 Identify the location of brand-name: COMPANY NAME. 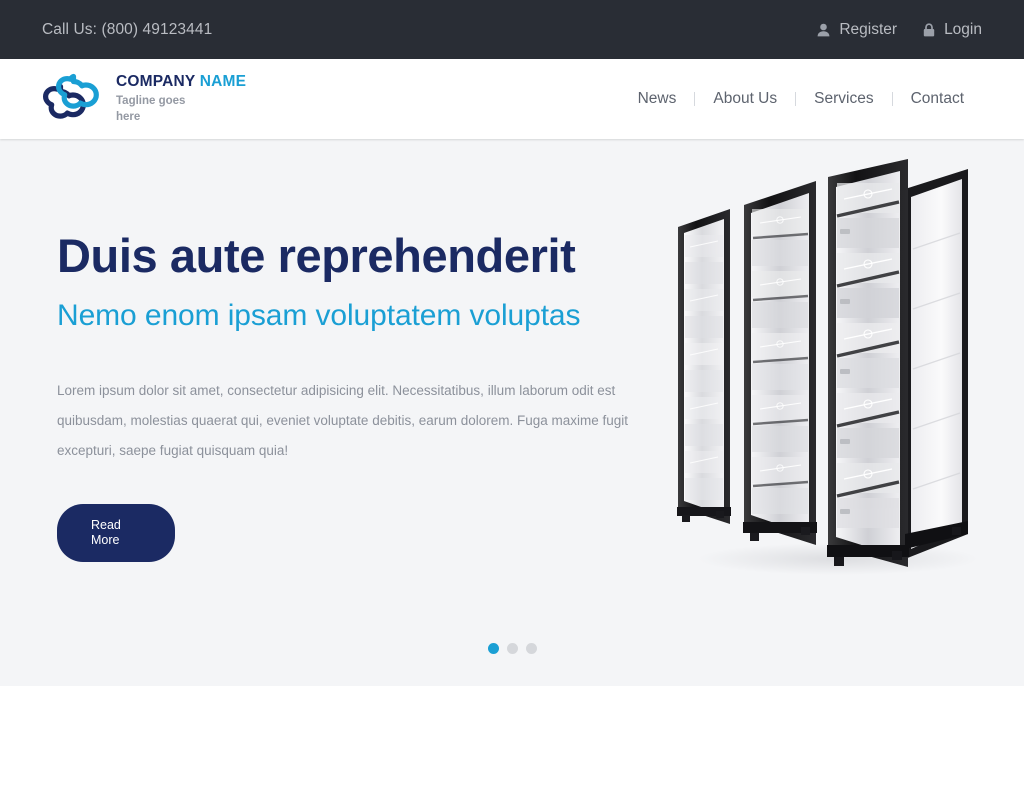
(181, 81).